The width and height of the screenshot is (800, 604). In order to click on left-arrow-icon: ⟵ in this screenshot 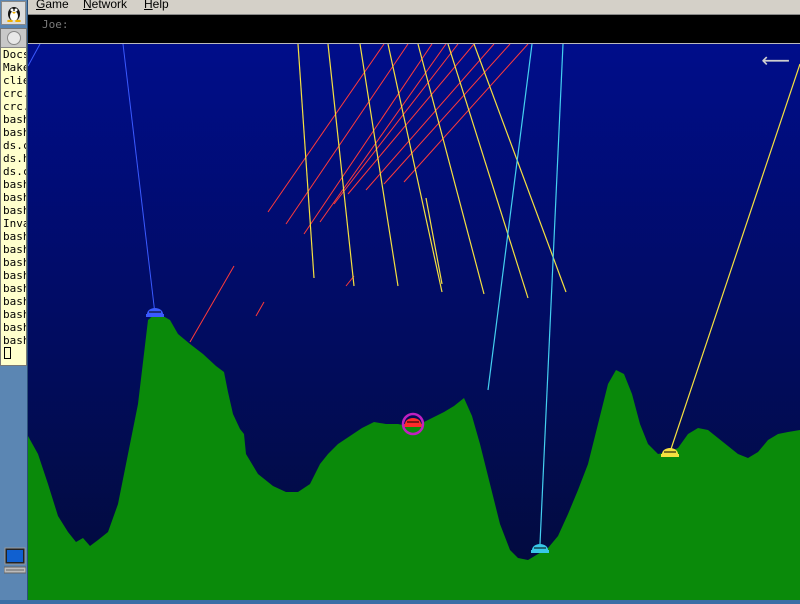, I will do `click(775, 60)`.